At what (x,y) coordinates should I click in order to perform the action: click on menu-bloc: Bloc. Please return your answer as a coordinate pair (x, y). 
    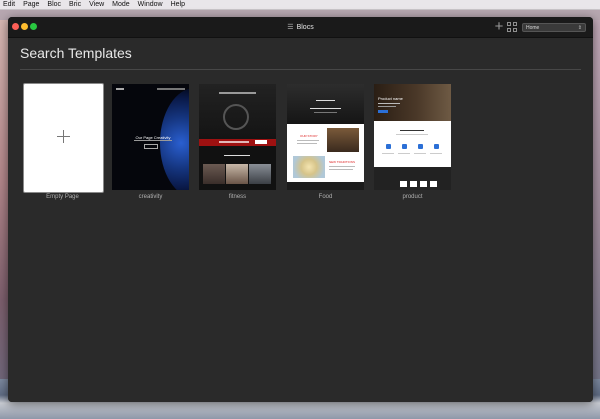
    Looking at the image, I should click on (54, 4).